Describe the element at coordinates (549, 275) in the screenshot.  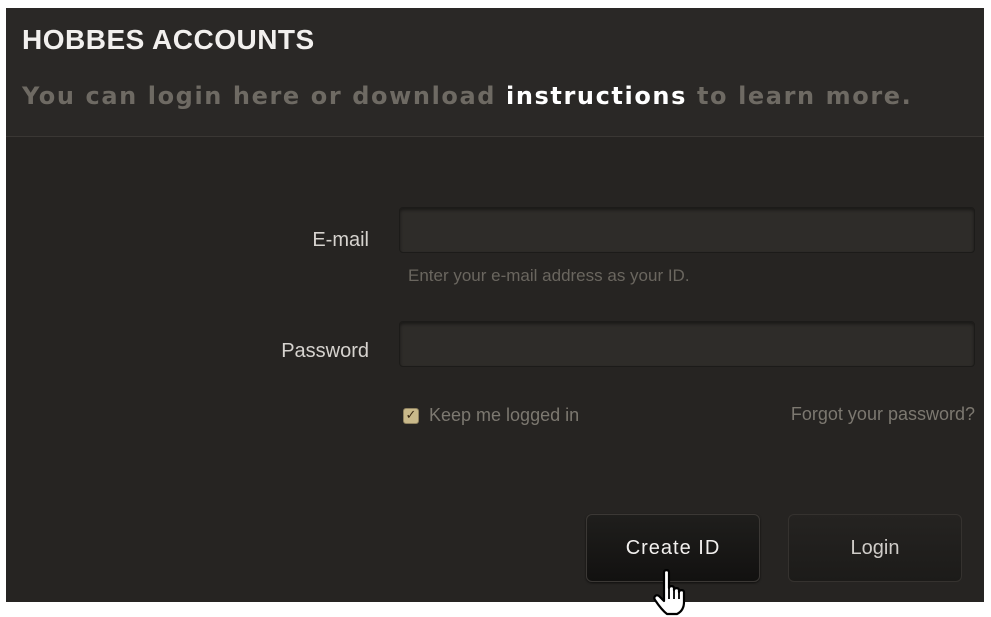
I see `email-hint: Enter your e-mail address as your ID.` at that location.